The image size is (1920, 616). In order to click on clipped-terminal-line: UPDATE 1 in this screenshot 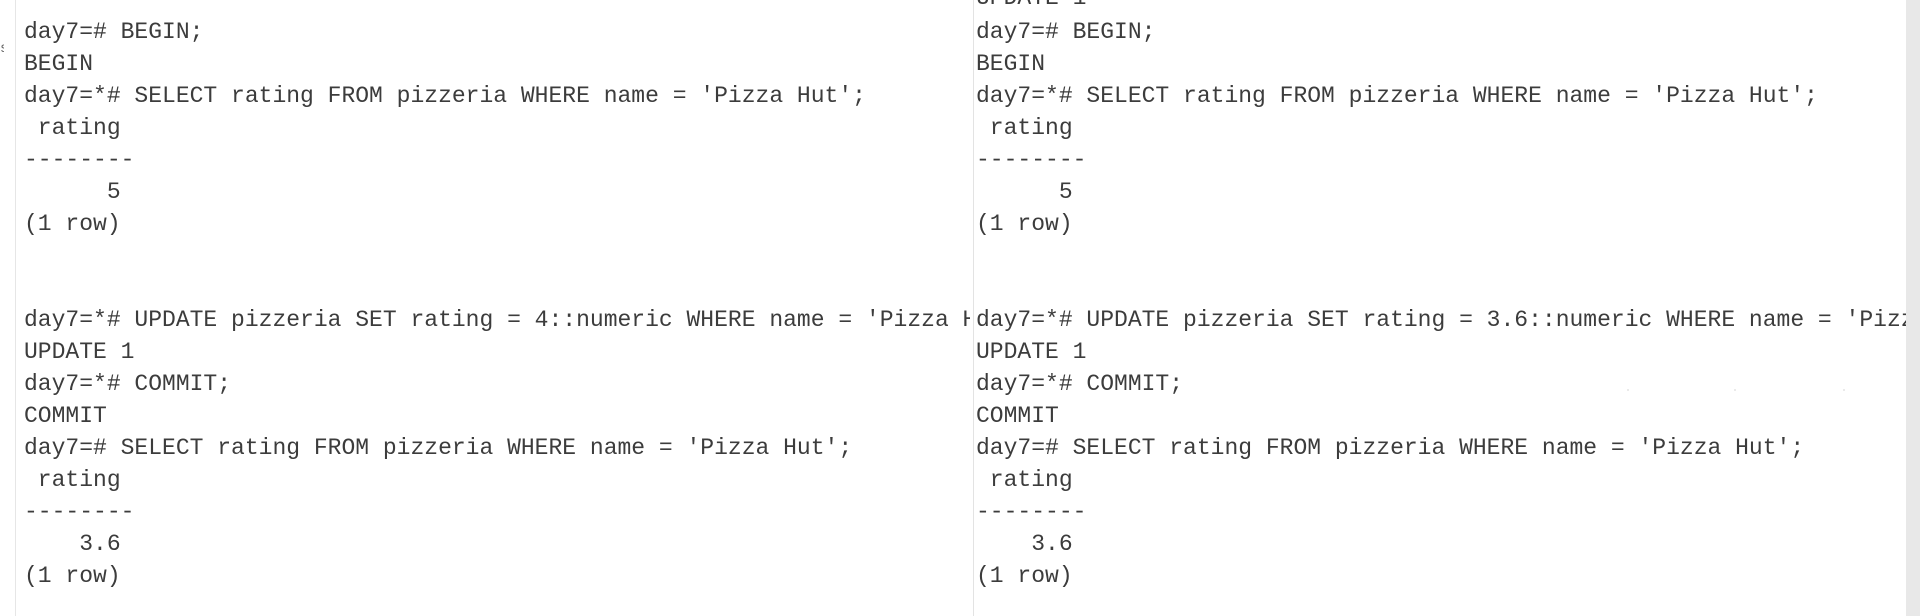, I will do `click(1031, 7)`.